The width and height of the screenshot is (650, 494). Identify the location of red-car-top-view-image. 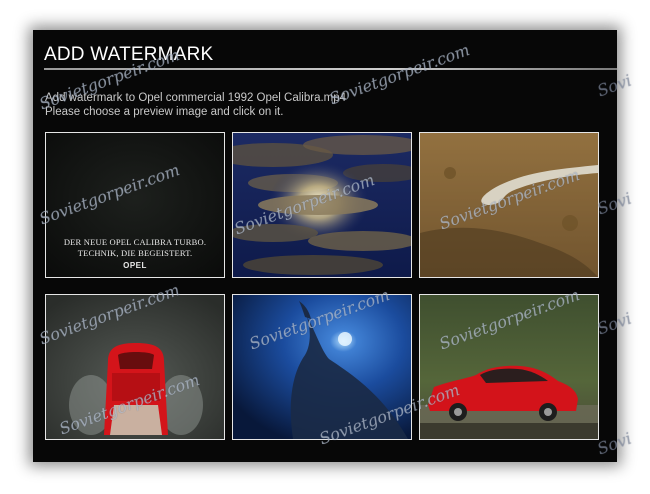
(135, 367).